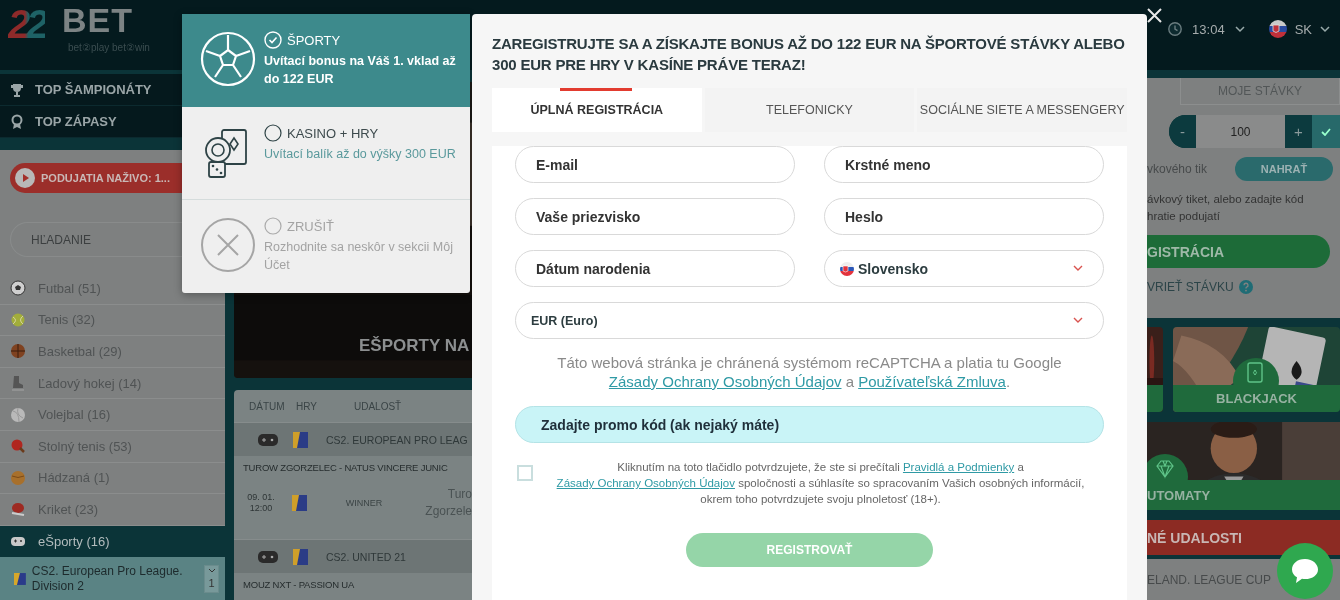  I want to click on input-field: Dátum narodenia, so click(655, 268).